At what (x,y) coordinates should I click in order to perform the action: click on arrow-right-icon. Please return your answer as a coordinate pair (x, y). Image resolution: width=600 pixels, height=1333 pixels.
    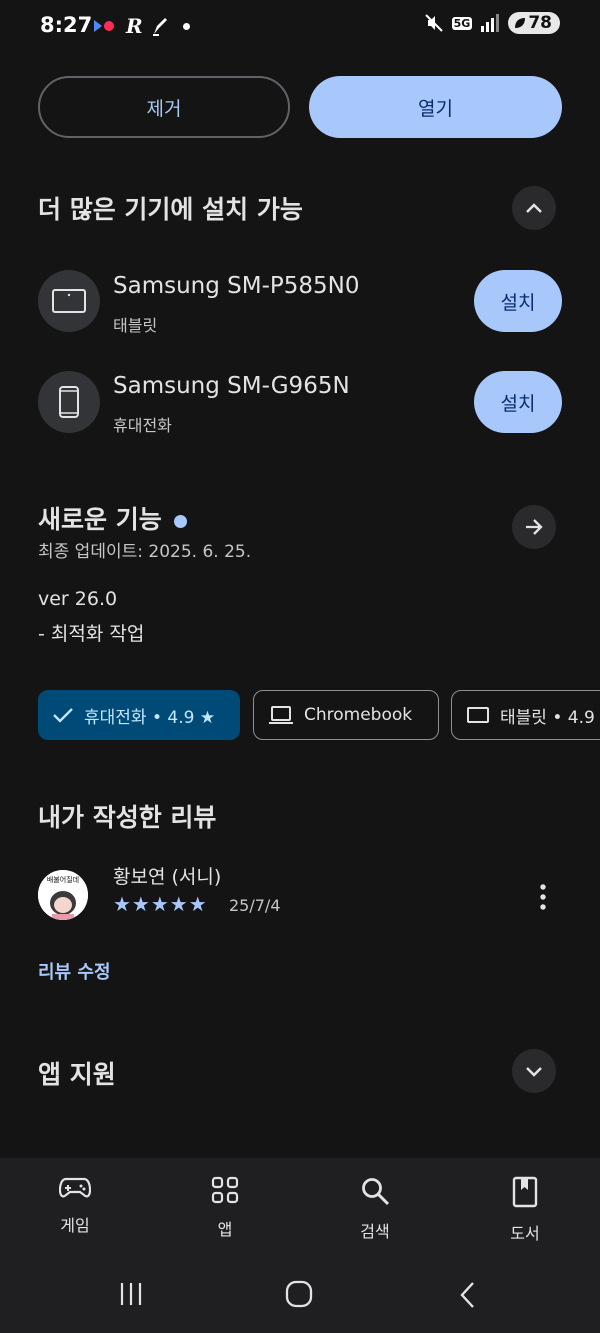
    Looking at the image, I should click on (534, 527).